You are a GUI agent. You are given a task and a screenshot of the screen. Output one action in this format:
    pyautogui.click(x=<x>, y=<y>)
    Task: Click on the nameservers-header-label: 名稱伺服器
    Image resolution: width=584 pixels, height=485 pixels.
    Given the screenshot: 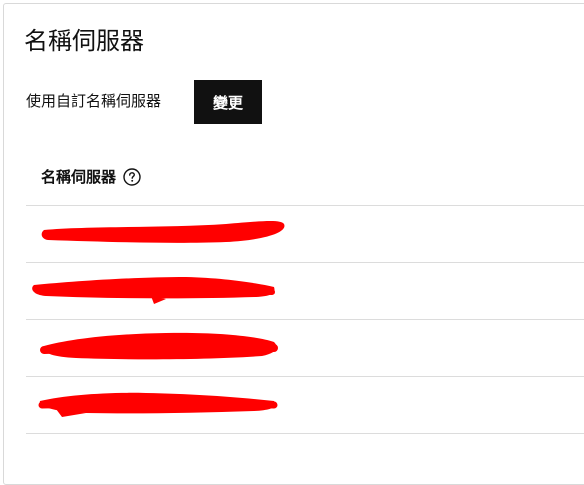 What is the action you would take?
    pyautogui.click(x=79, y=177)
    